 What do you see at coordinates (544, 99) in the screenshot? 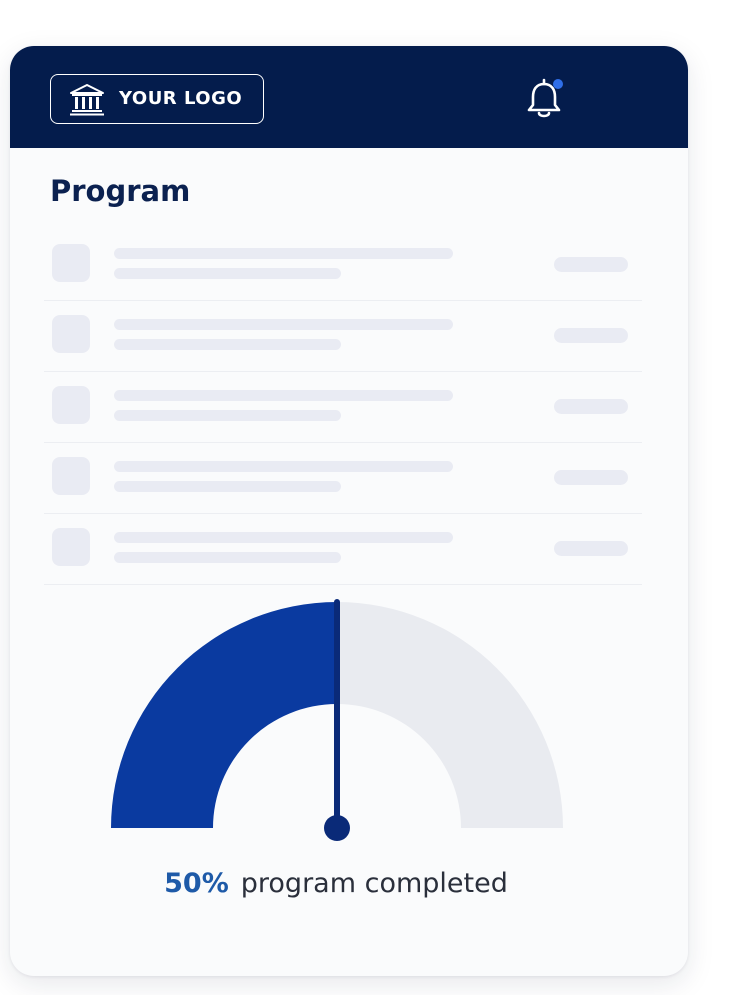
I see `bell-icon` at bounding box center [544, 99].